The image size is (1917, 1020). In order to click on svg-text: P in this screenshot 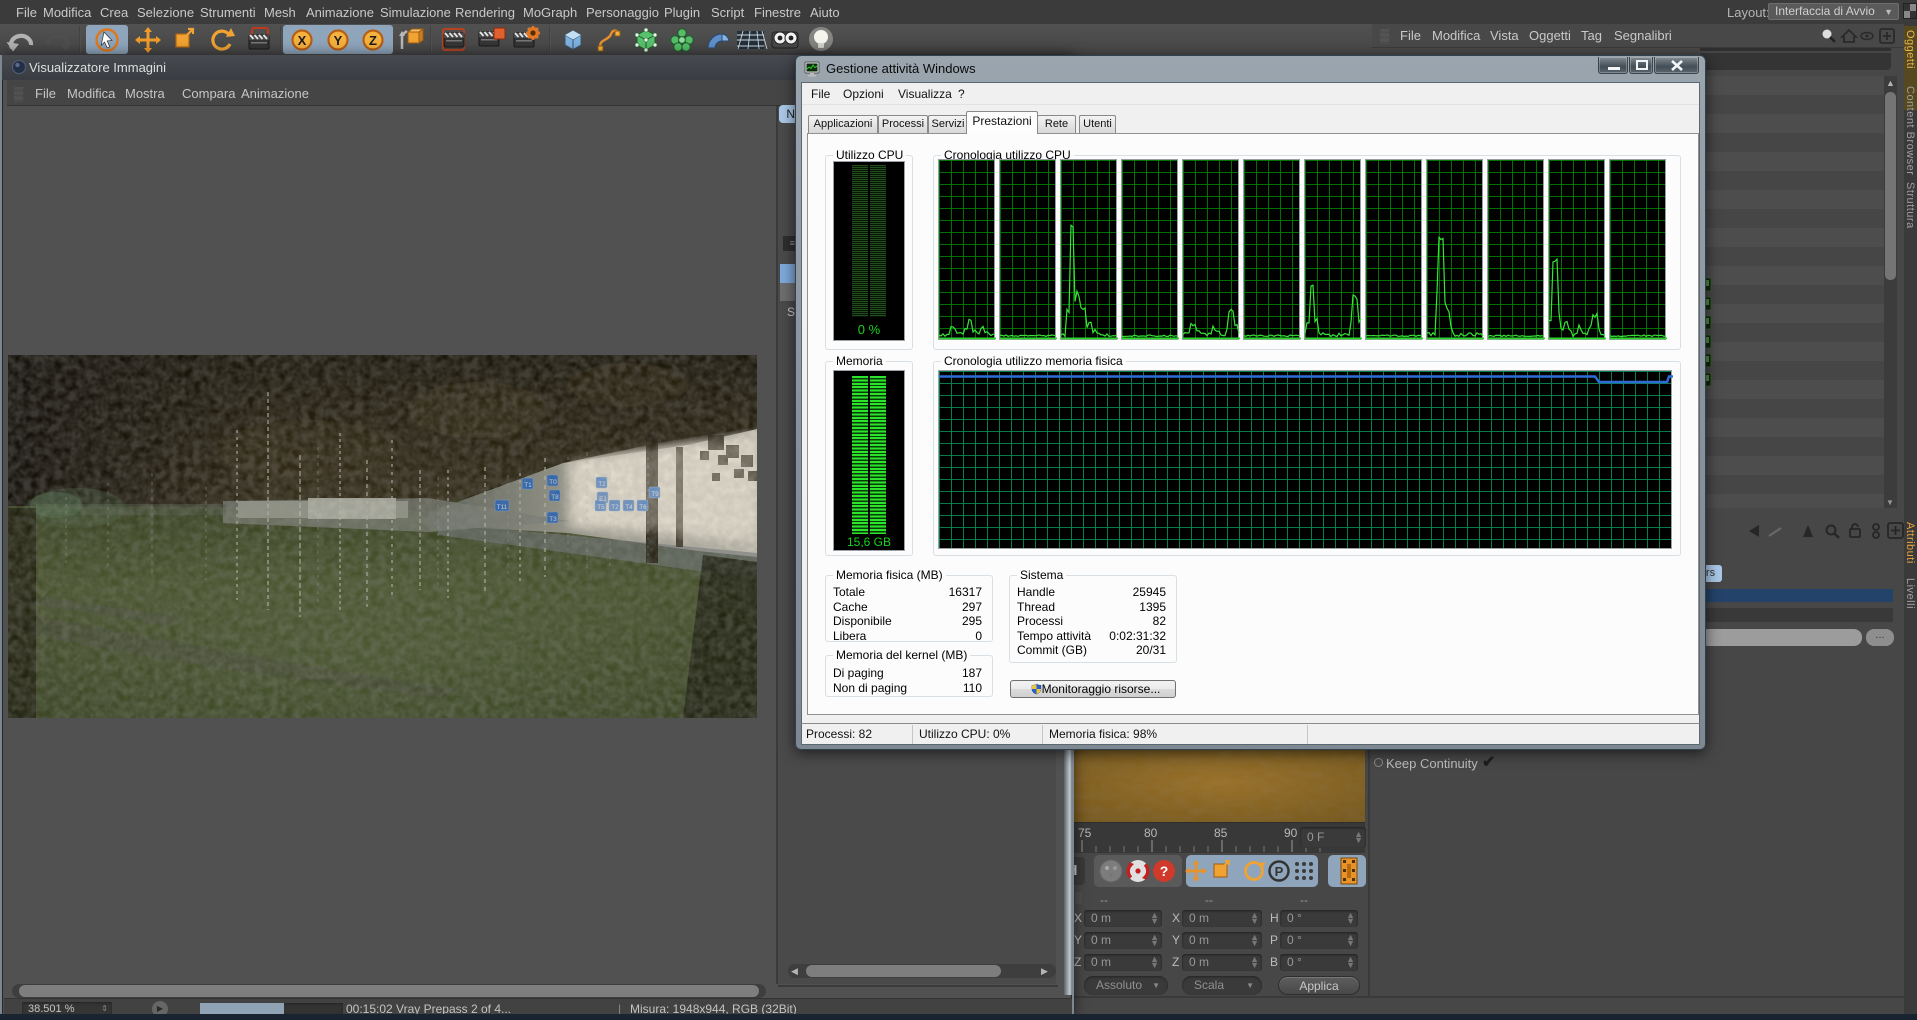, I will do `click(1279, 871)`.